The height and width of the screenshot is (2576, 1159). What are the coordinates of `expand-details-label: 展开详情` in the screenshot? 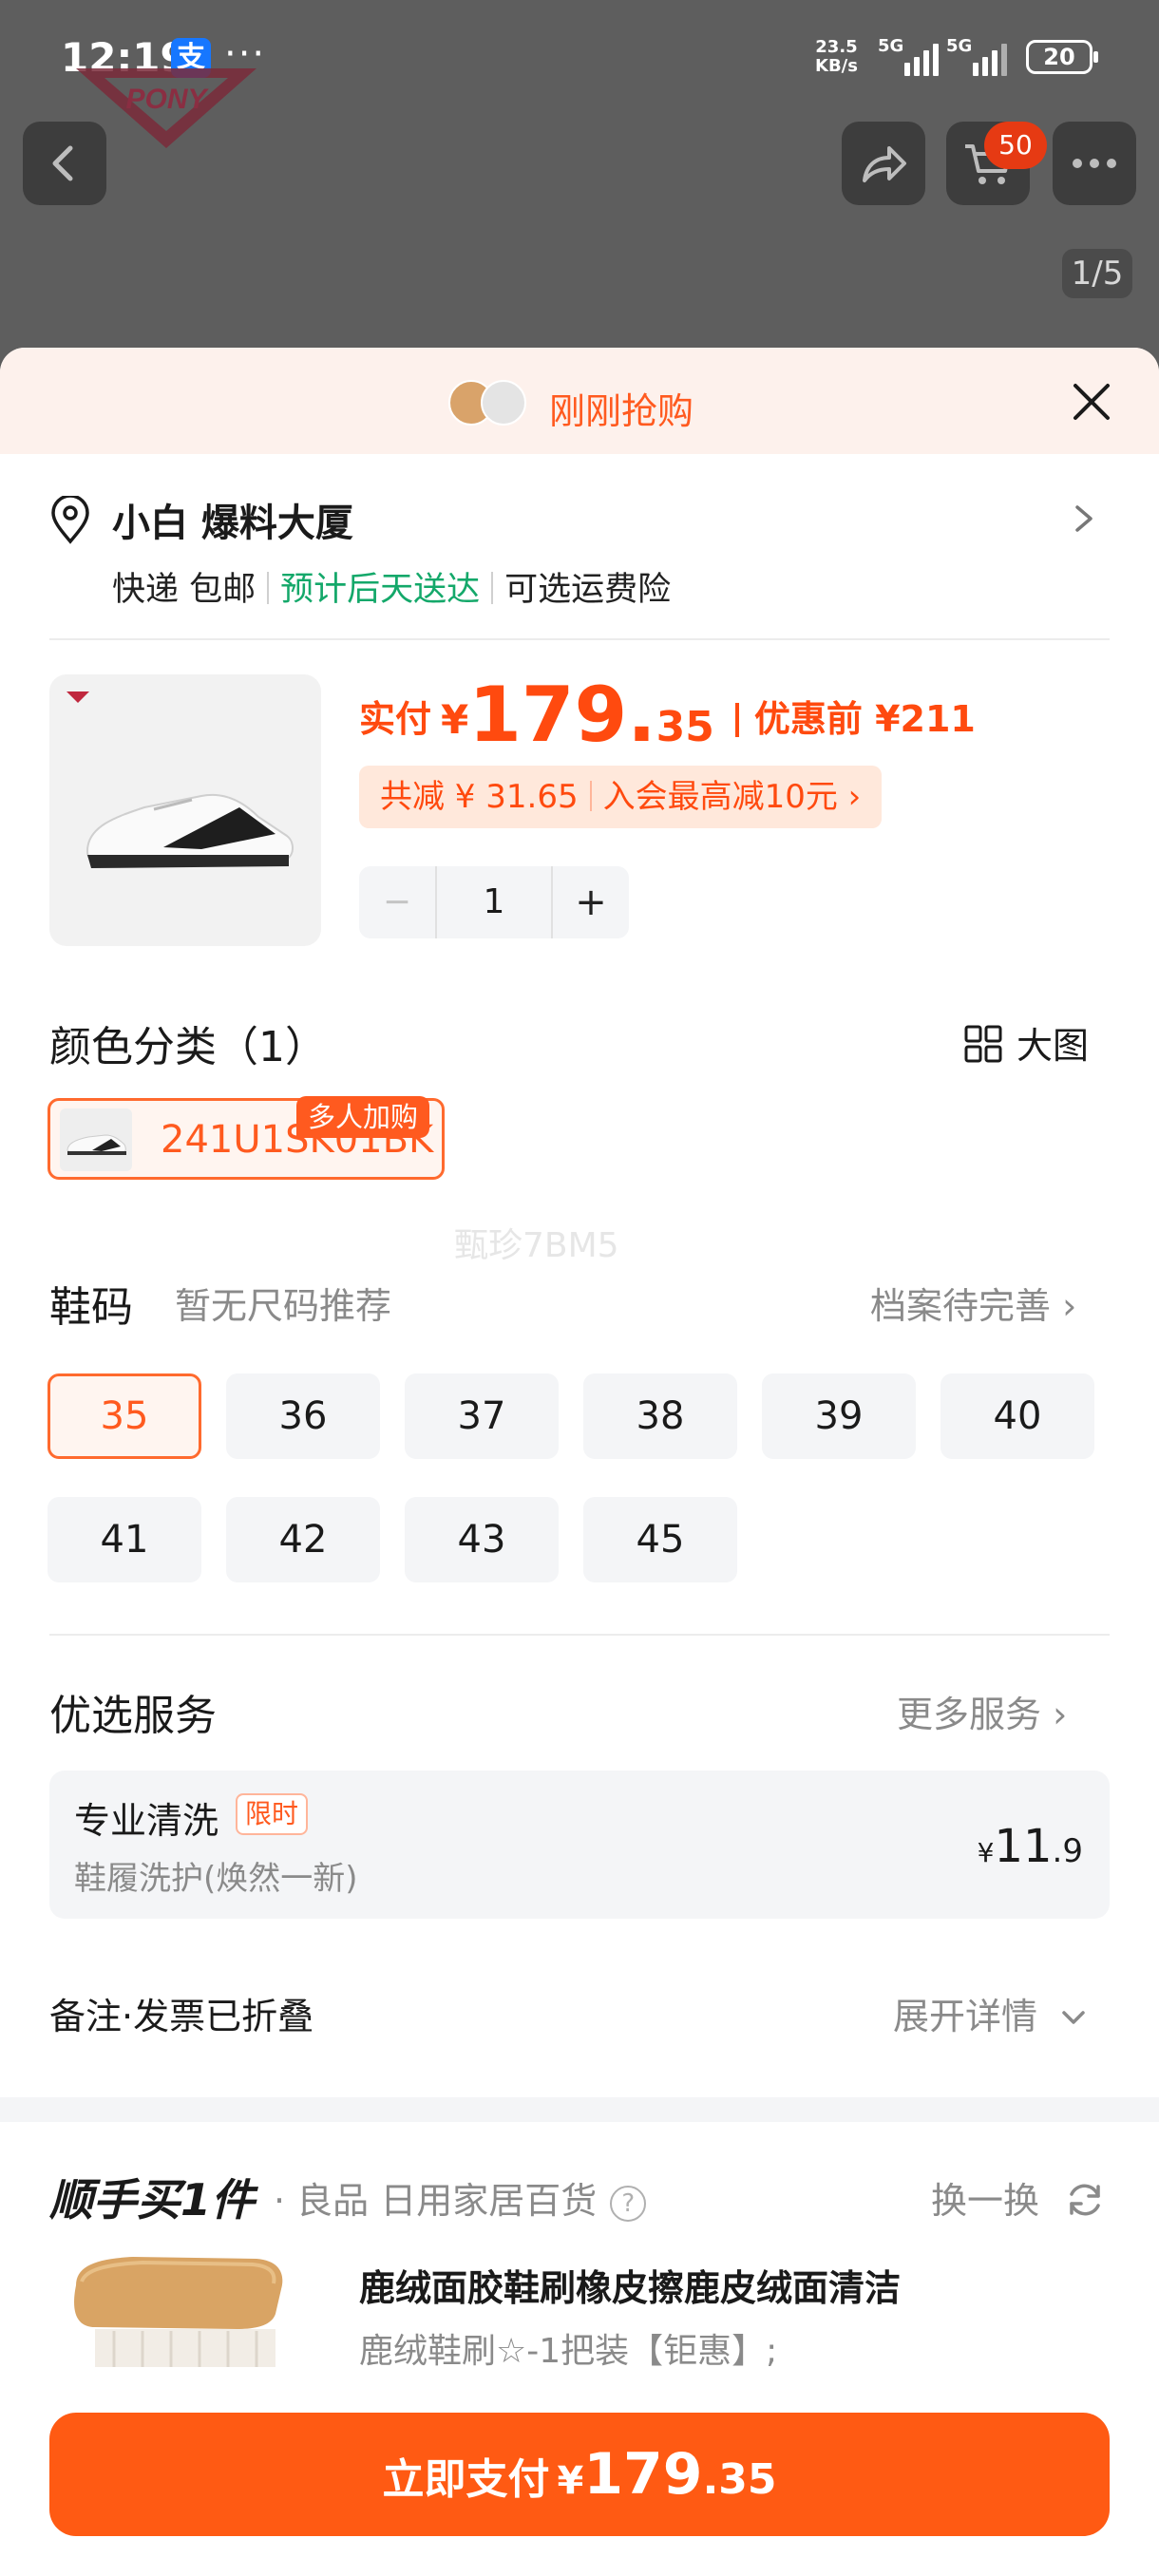 It's located at (965, 2016).